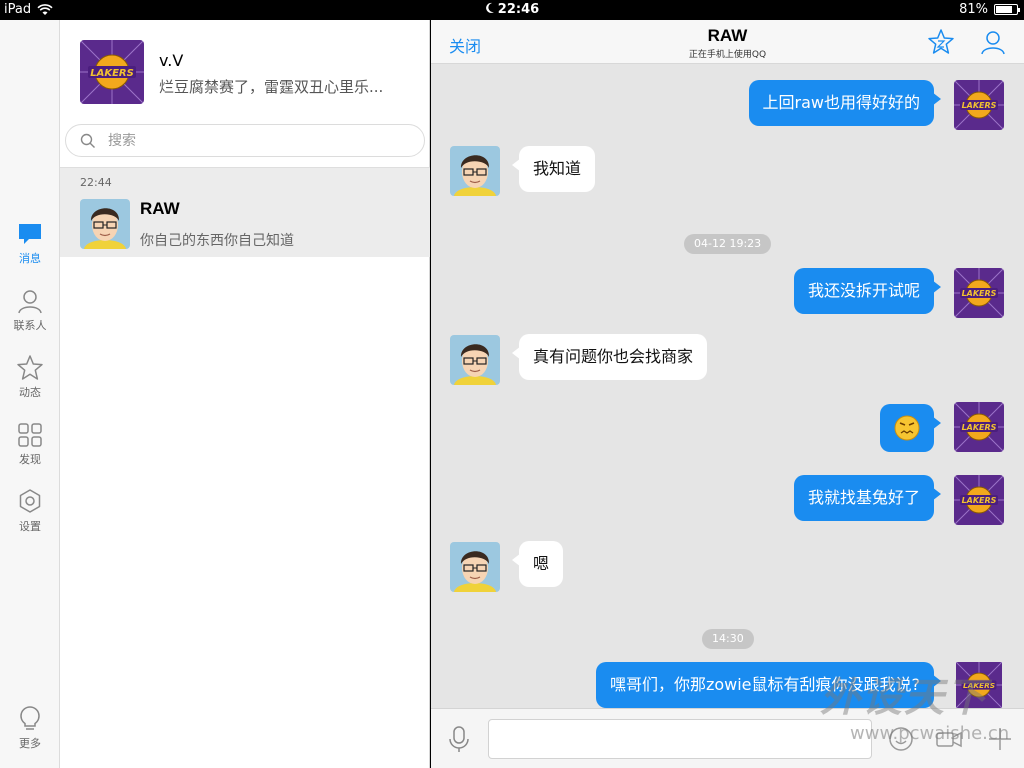 Image resolution: width=1024 pixels, height=768 pixels. What do you see at coordinates (867, 291) in the screenshot?
I see `message-bubble-outgoing: 我还没拆开试呢` at bounding box center [867, 291].